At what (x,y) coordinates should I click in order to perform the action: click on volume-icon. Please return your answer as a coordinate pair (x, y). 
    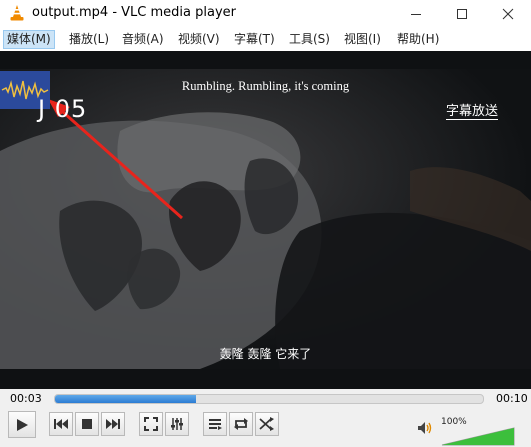
    Looking at the image, I should click on (425, 428).